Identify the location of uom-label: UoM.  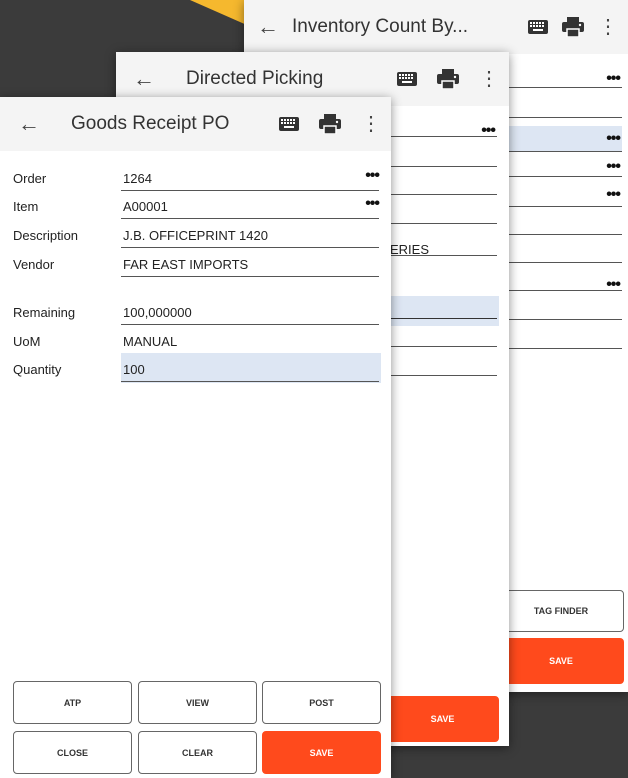
(27, 341).